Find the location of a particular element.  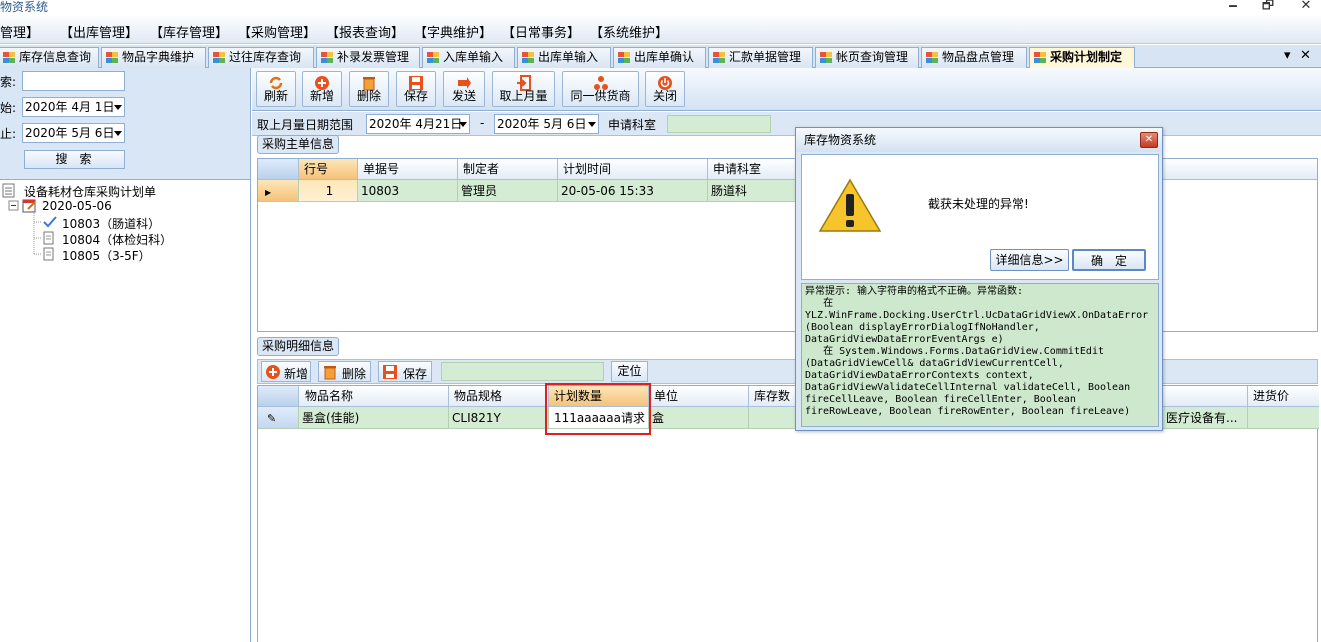

window-title: 物资系统 is located at coordinates (24, 7).